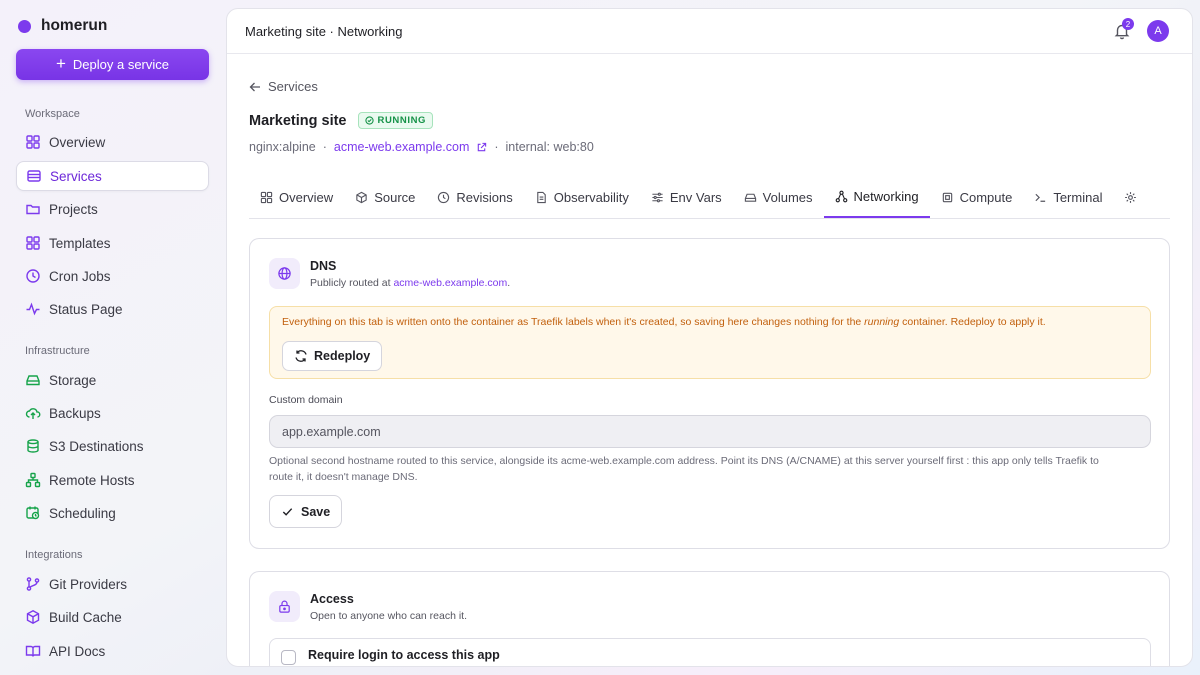  Describe the element at coordinates (972, 322) in the screenshot. I see `warning-text-b: container. Redeploy to apply it.` at that location.